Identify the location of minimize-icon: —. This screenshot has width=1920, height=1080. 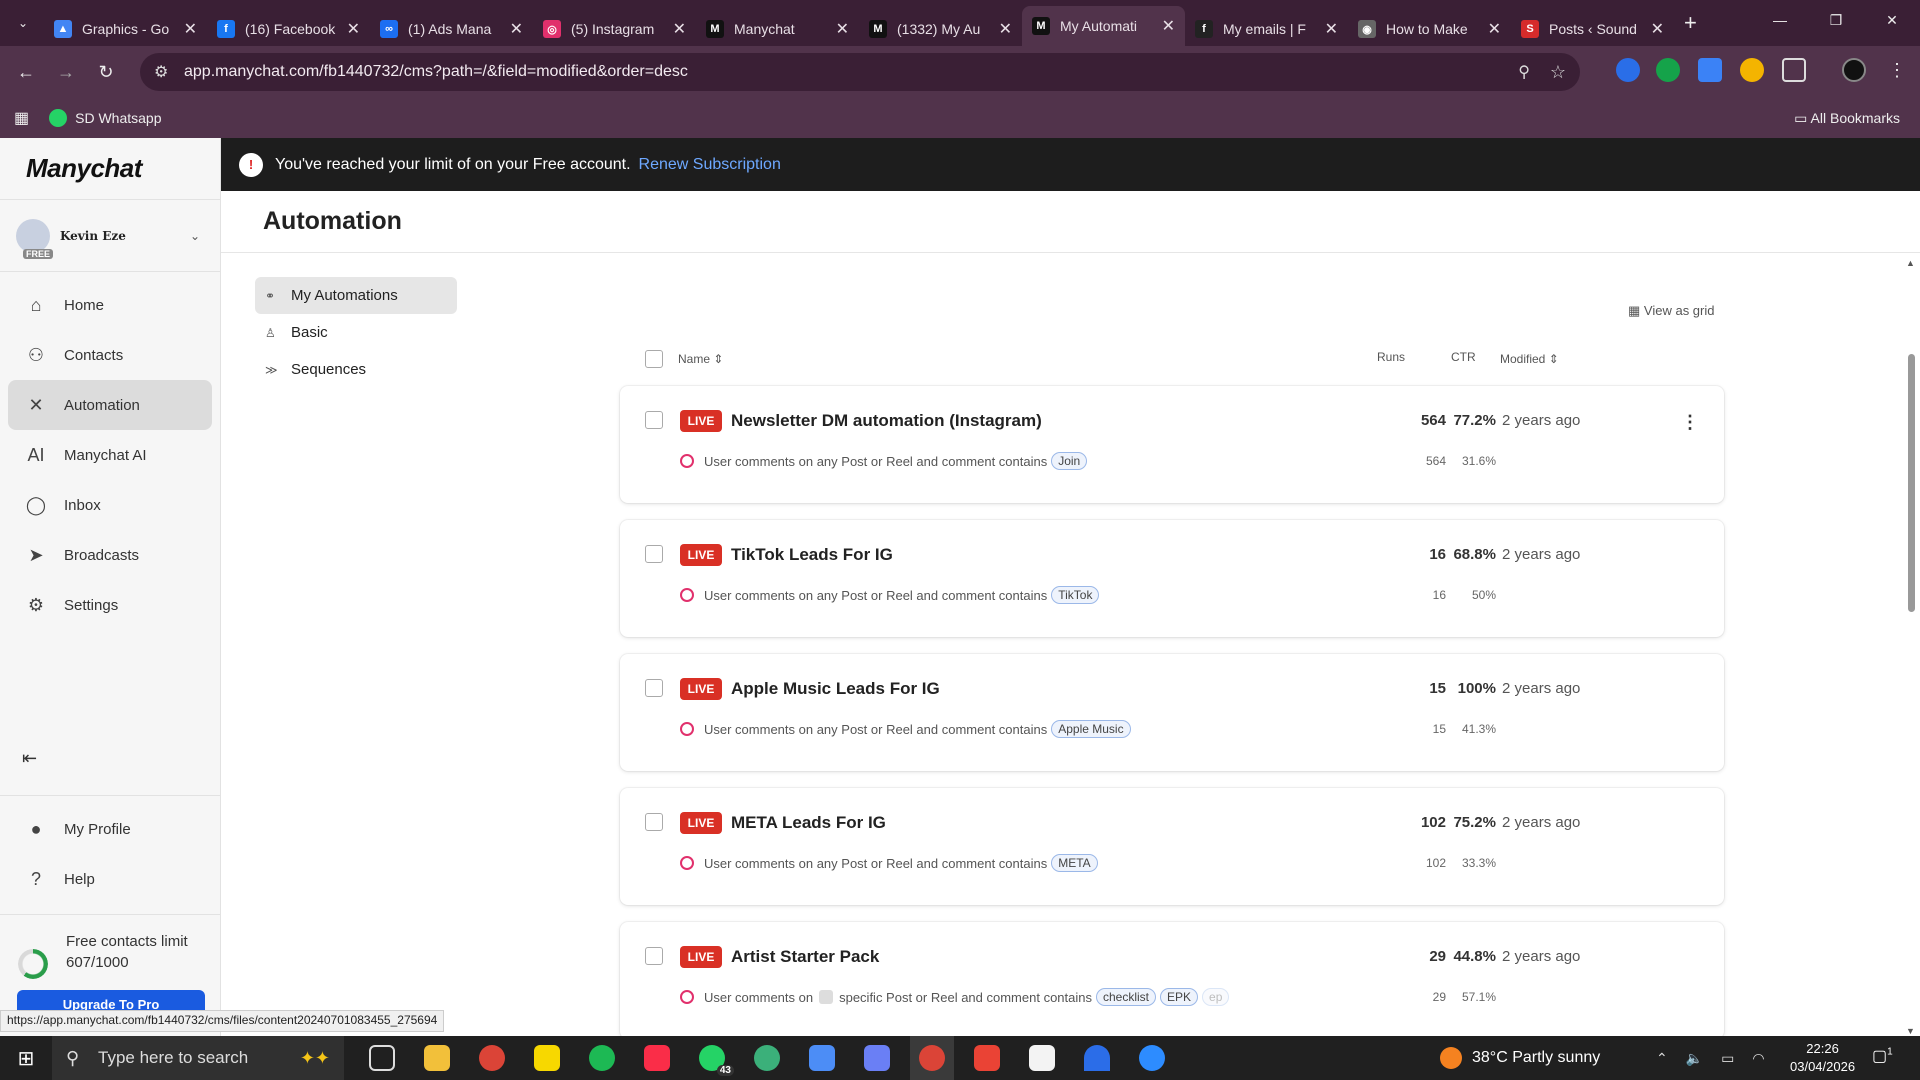
(1780, 20).